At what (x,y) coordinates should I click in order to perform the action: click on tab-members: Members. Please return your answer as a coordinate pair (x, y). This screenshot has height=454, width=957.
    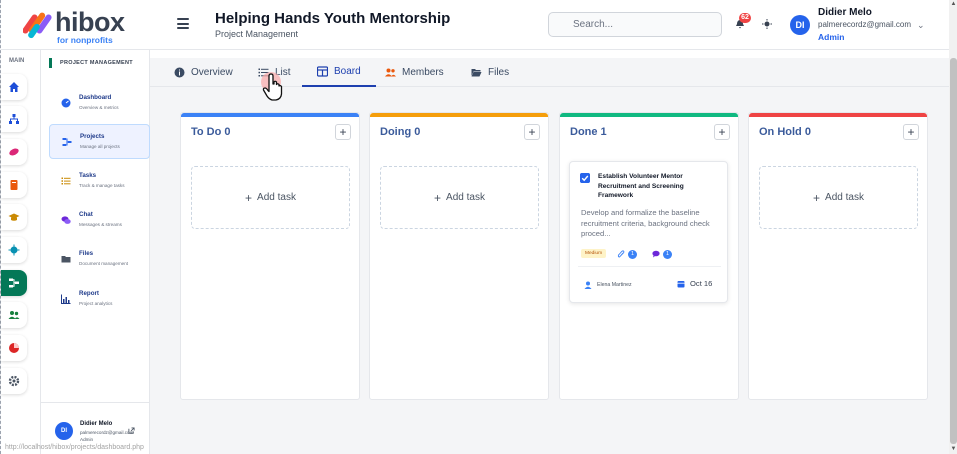
    Looking at the image, I should click on (414, 72).